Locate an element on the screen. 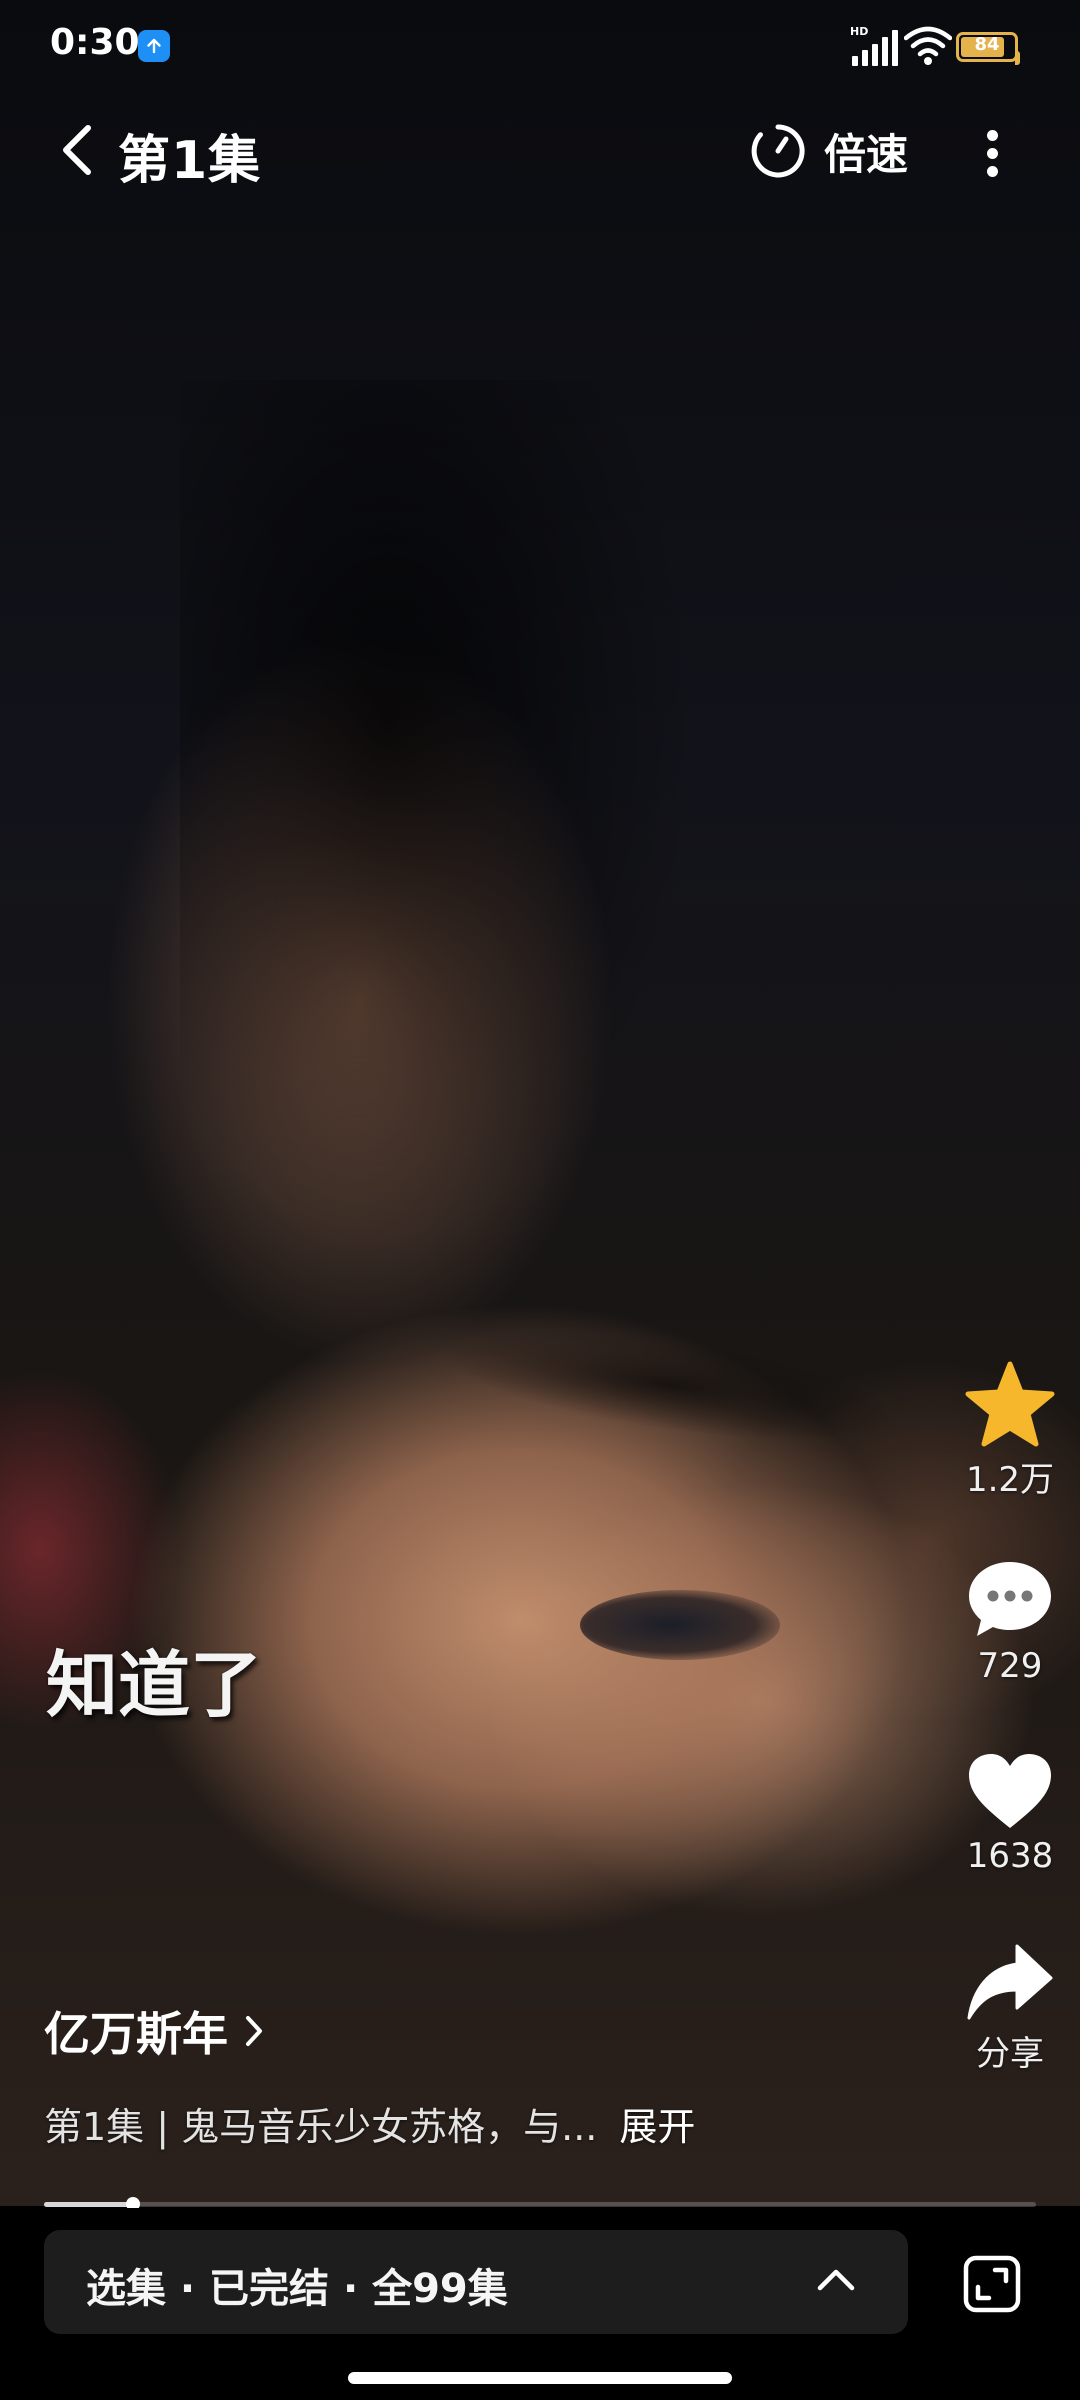 The height and width of the screenshot is (2400, 1080). more-options-button is located at coordinates (992, 154).